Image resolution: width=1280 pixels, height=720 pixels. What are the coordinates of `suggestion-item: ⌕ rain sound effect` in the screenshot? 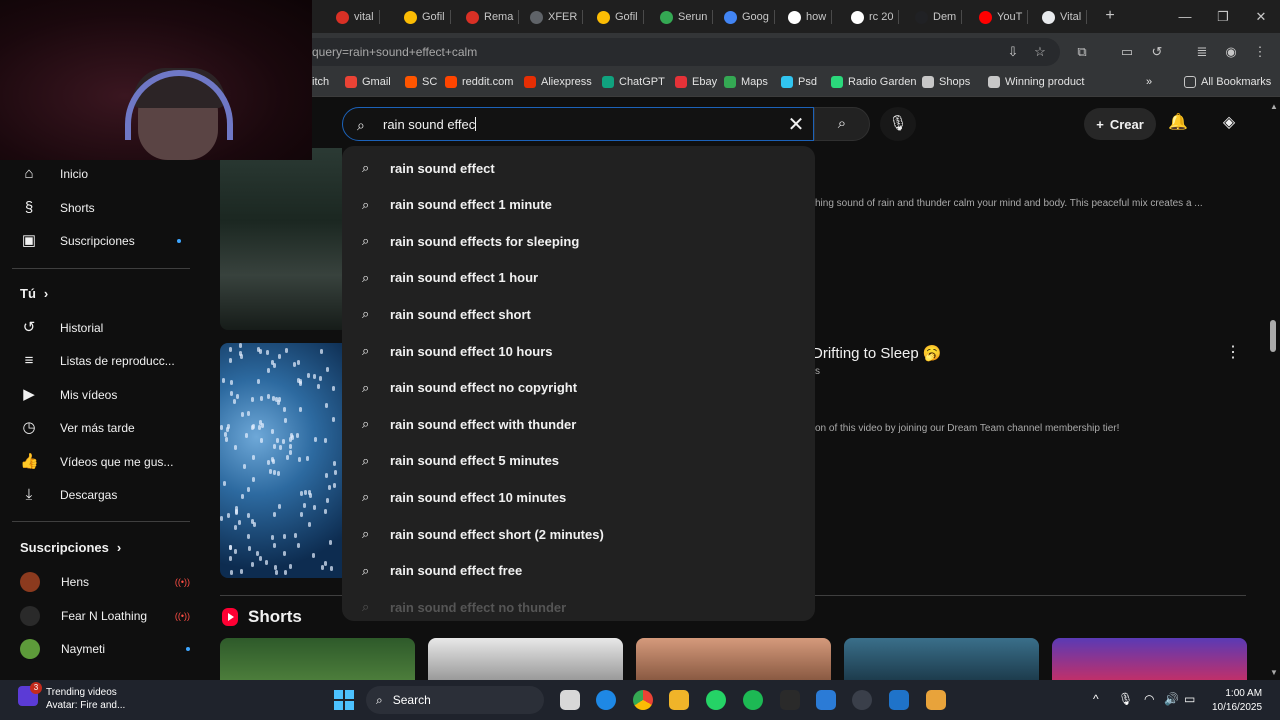 It's located at (578, 168).